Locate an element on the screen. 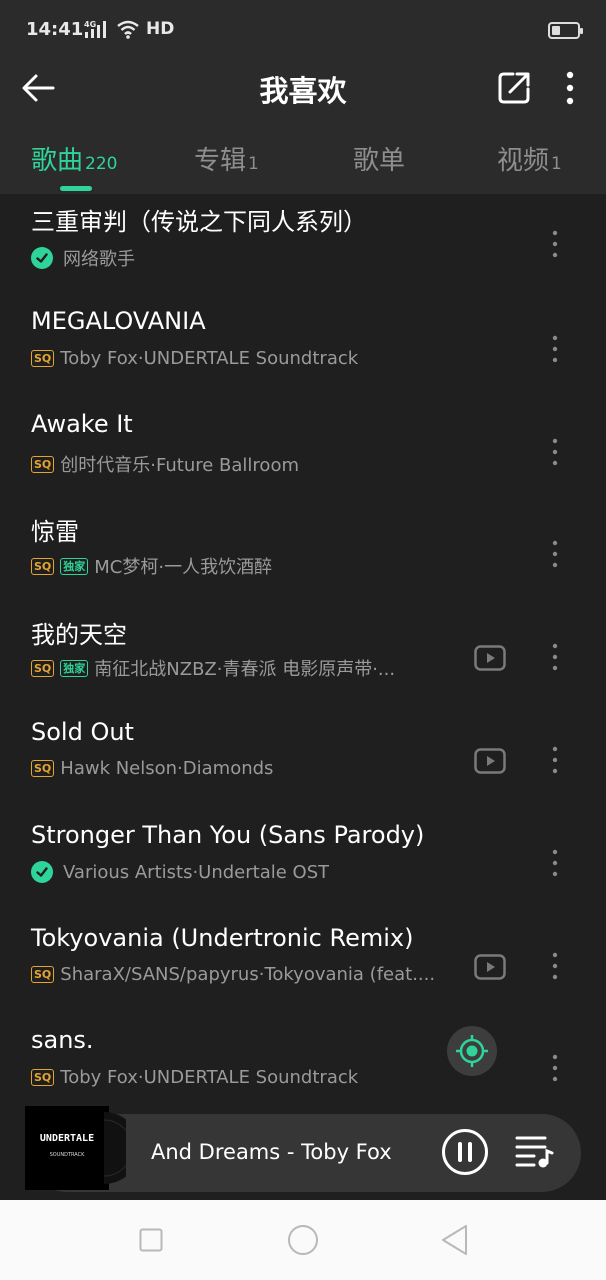 The width and height of the screenshot is (606, 1280). locate-current-song-button is located at coordinates (472, 1051).